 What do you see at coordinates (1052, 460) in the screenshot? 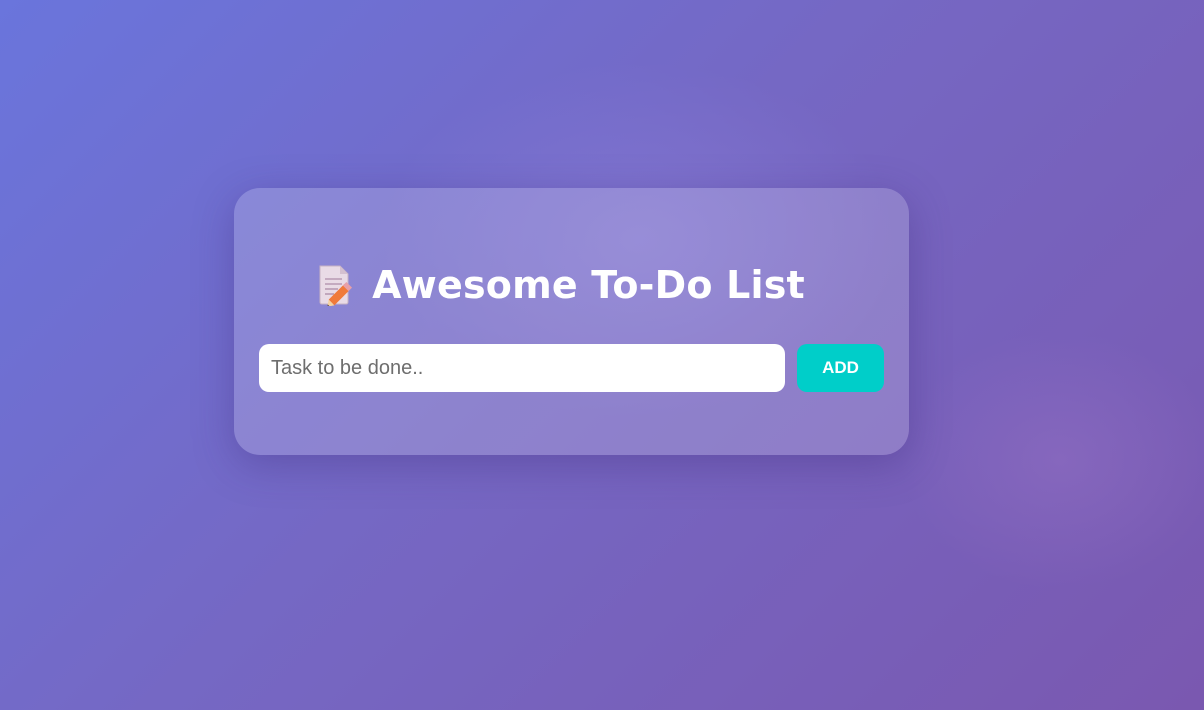
I see `background-glow-secondary` at bounding box center [1052, 460].